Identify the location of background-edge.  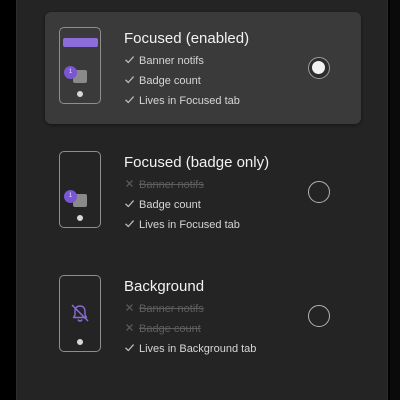
(395, 200).